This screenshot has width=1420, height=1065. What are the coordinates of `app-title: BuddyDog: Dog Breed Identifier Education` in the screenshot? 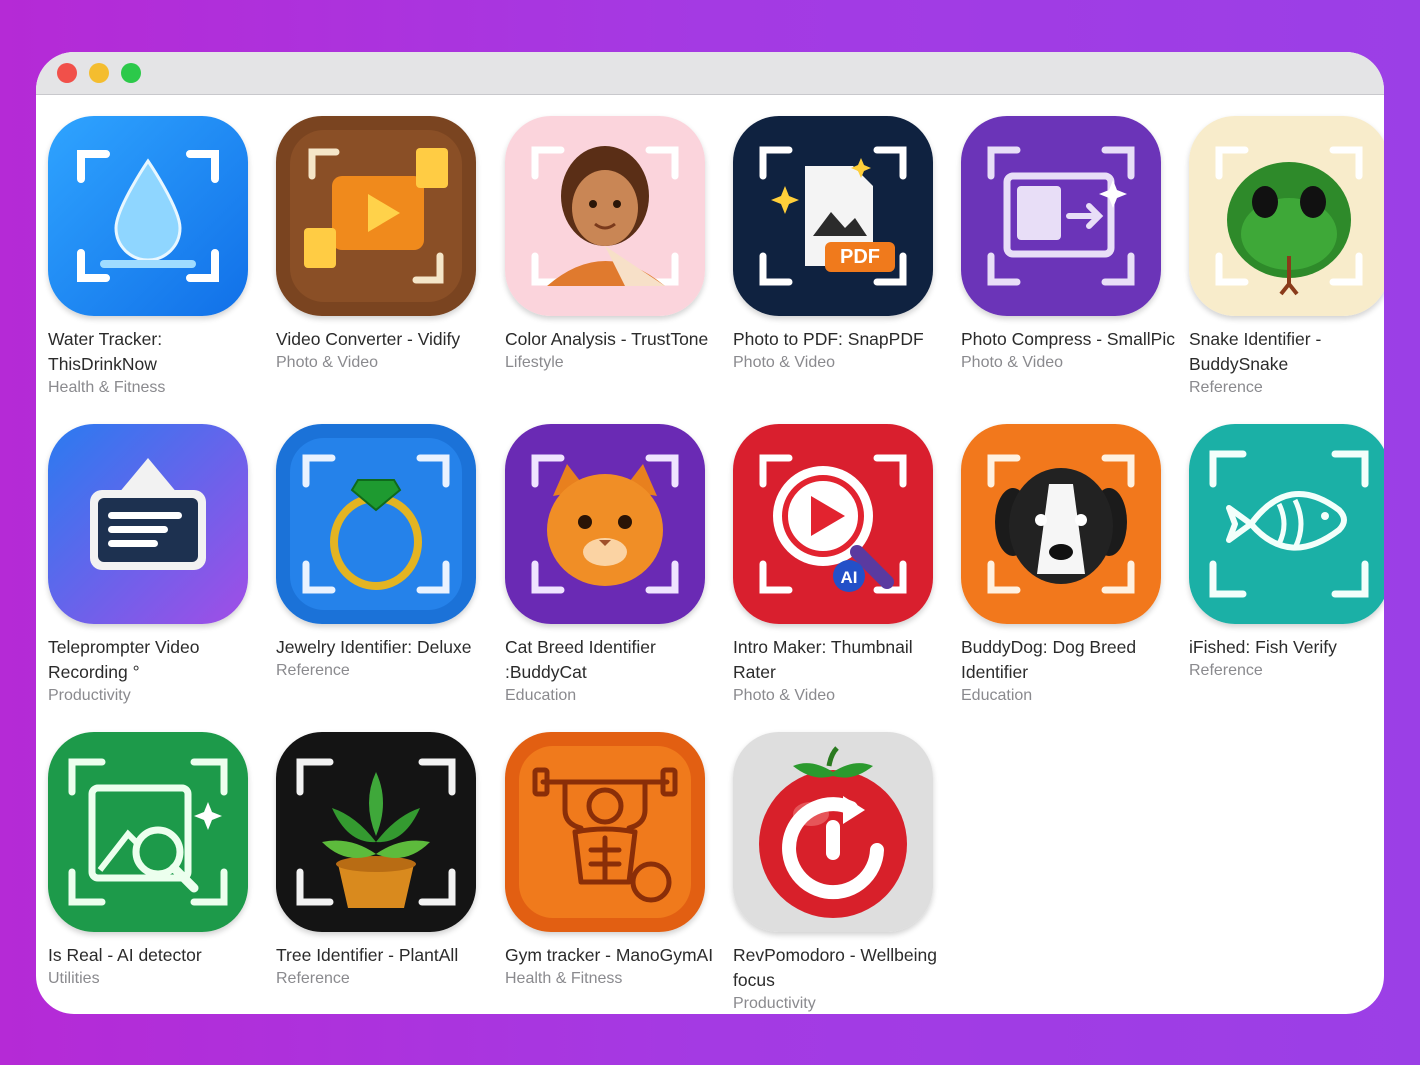 It's located at (1068, 671).